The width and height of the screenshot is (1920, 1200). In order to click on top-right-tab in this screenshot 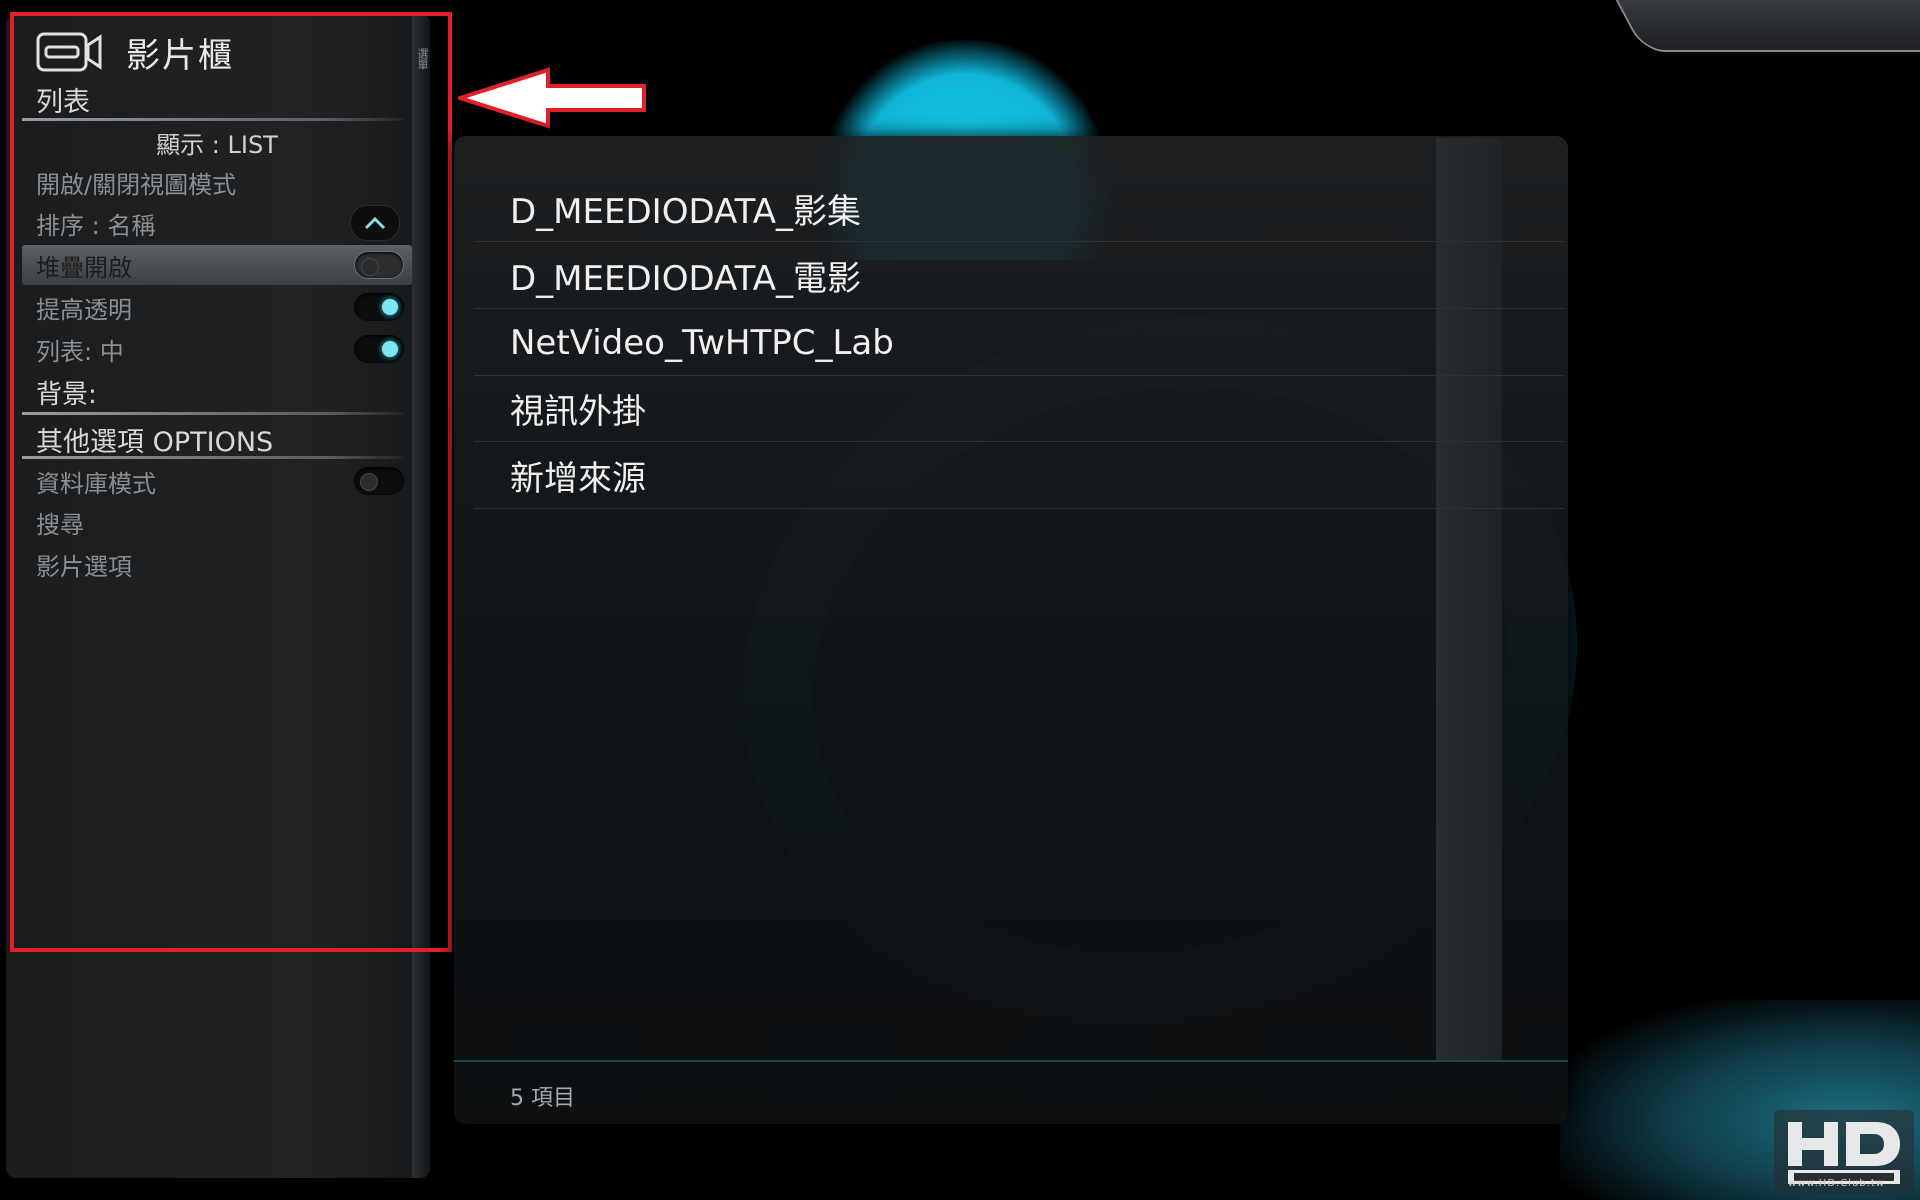, I will do `click(1766, 26)`.